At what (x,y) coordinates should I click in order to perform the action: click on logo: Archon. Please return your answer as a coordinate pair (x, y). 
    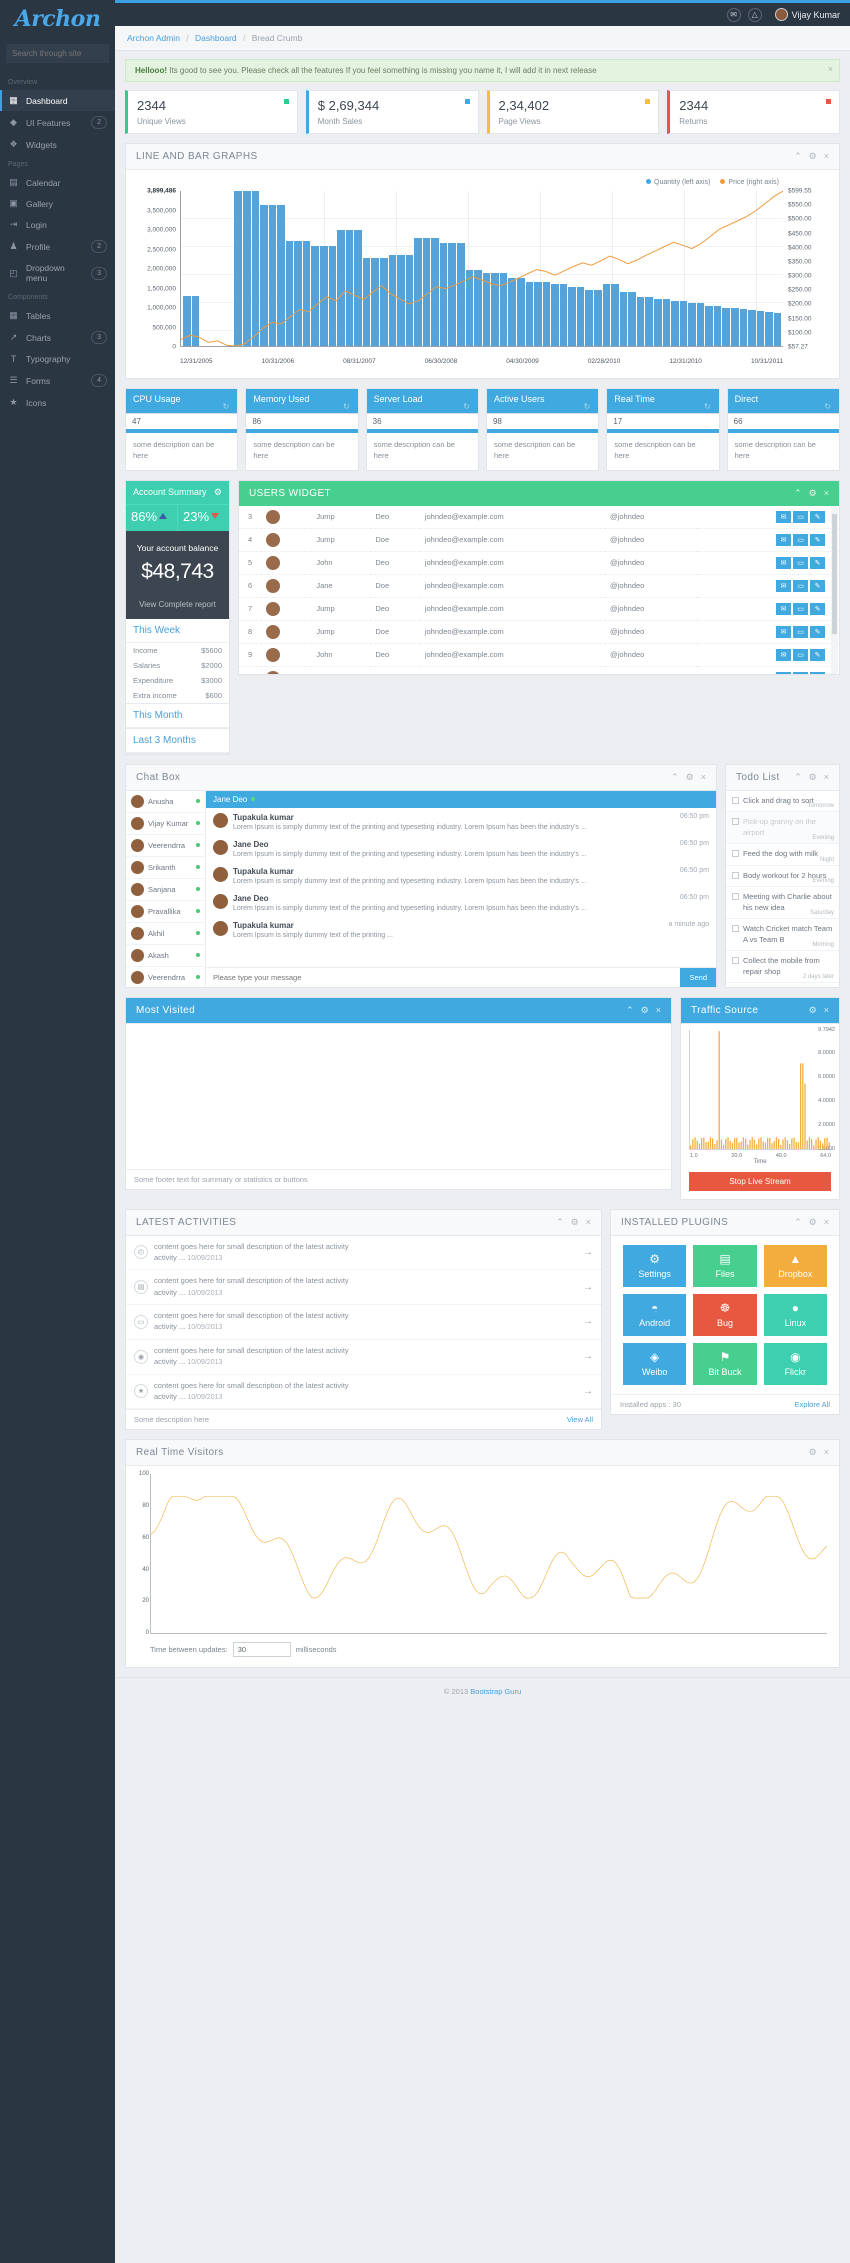
    Looking at the image, I should click on (57, 19).